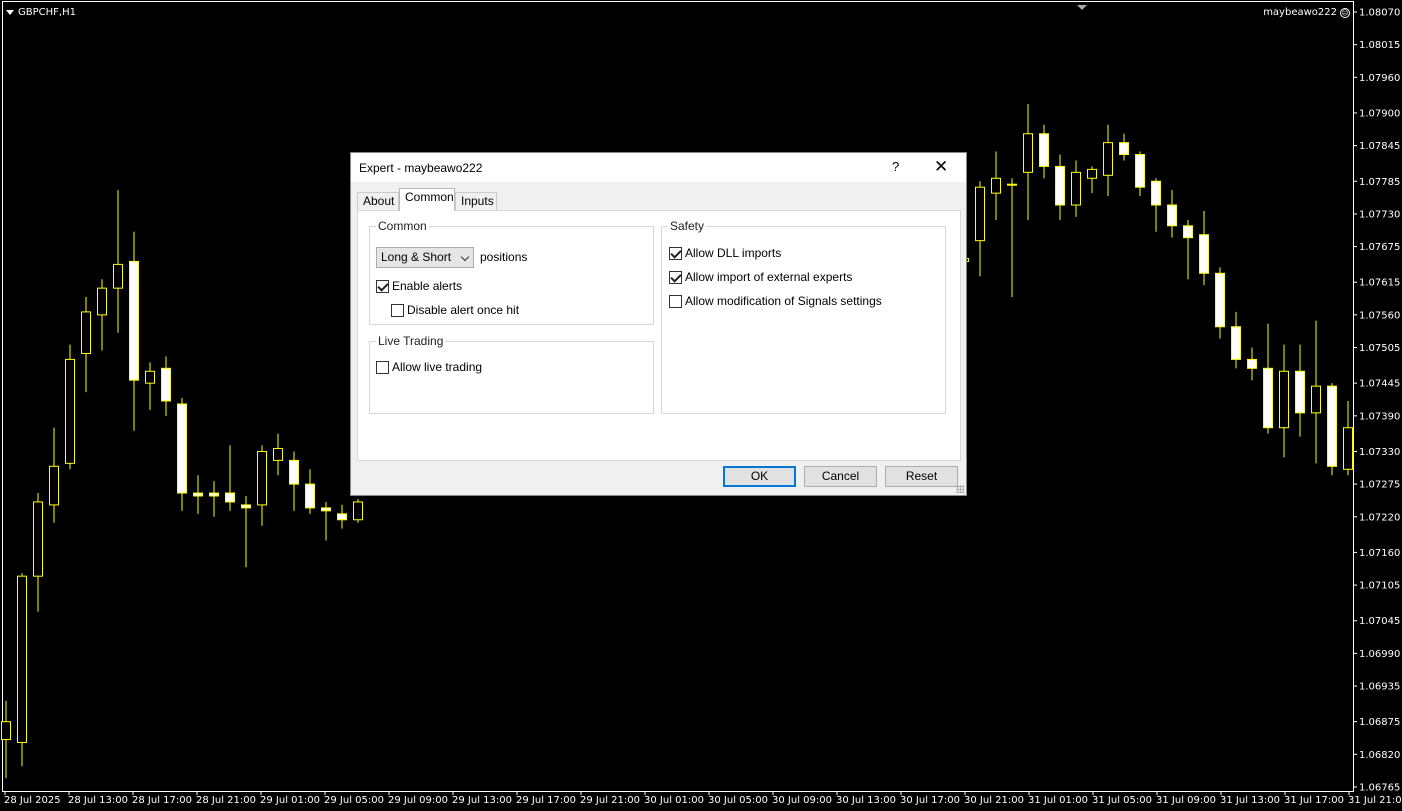  I want to click on dropdown-triangle-icon, so click(10, 12).